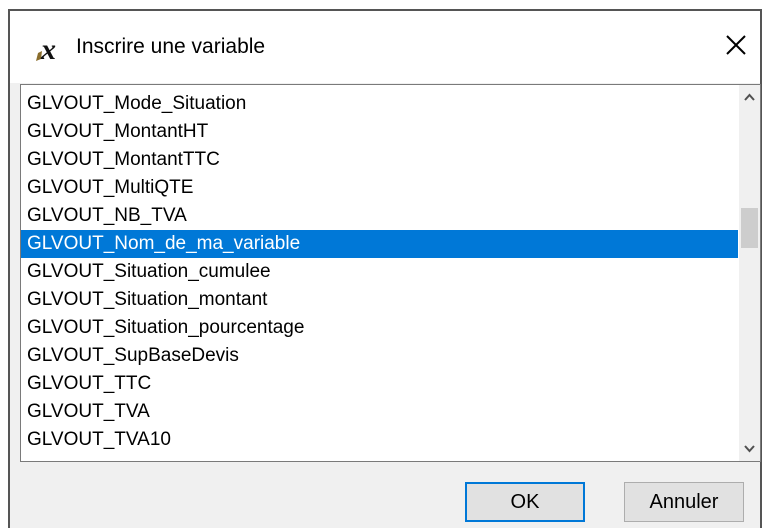  What do you see at coordinates (385, 47) in the screenshot?
I see `title-bar: x Inscrire une variable` at bounding box center [385, 47].